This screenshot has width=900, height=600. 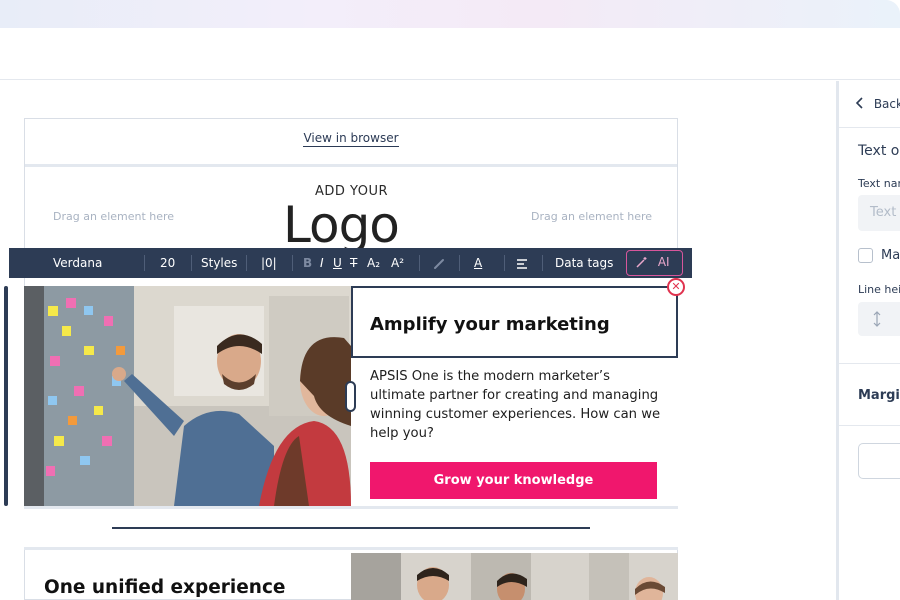 I want to click on team-photo, so click(x=514, y=576).